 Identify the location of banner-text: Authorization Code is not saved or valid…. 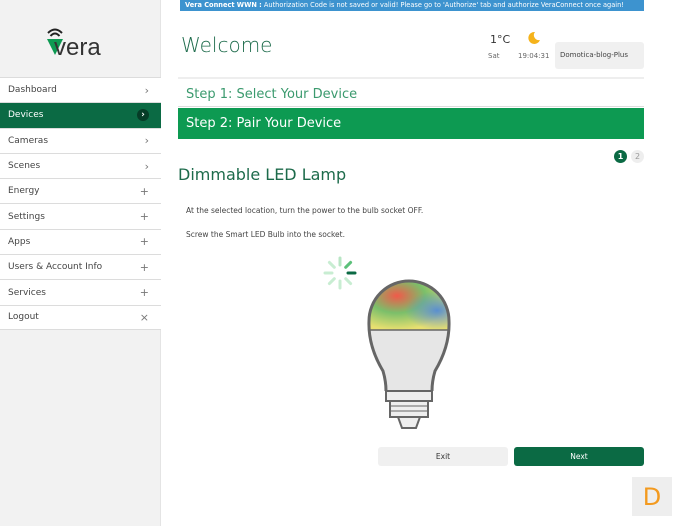
(442, 5).